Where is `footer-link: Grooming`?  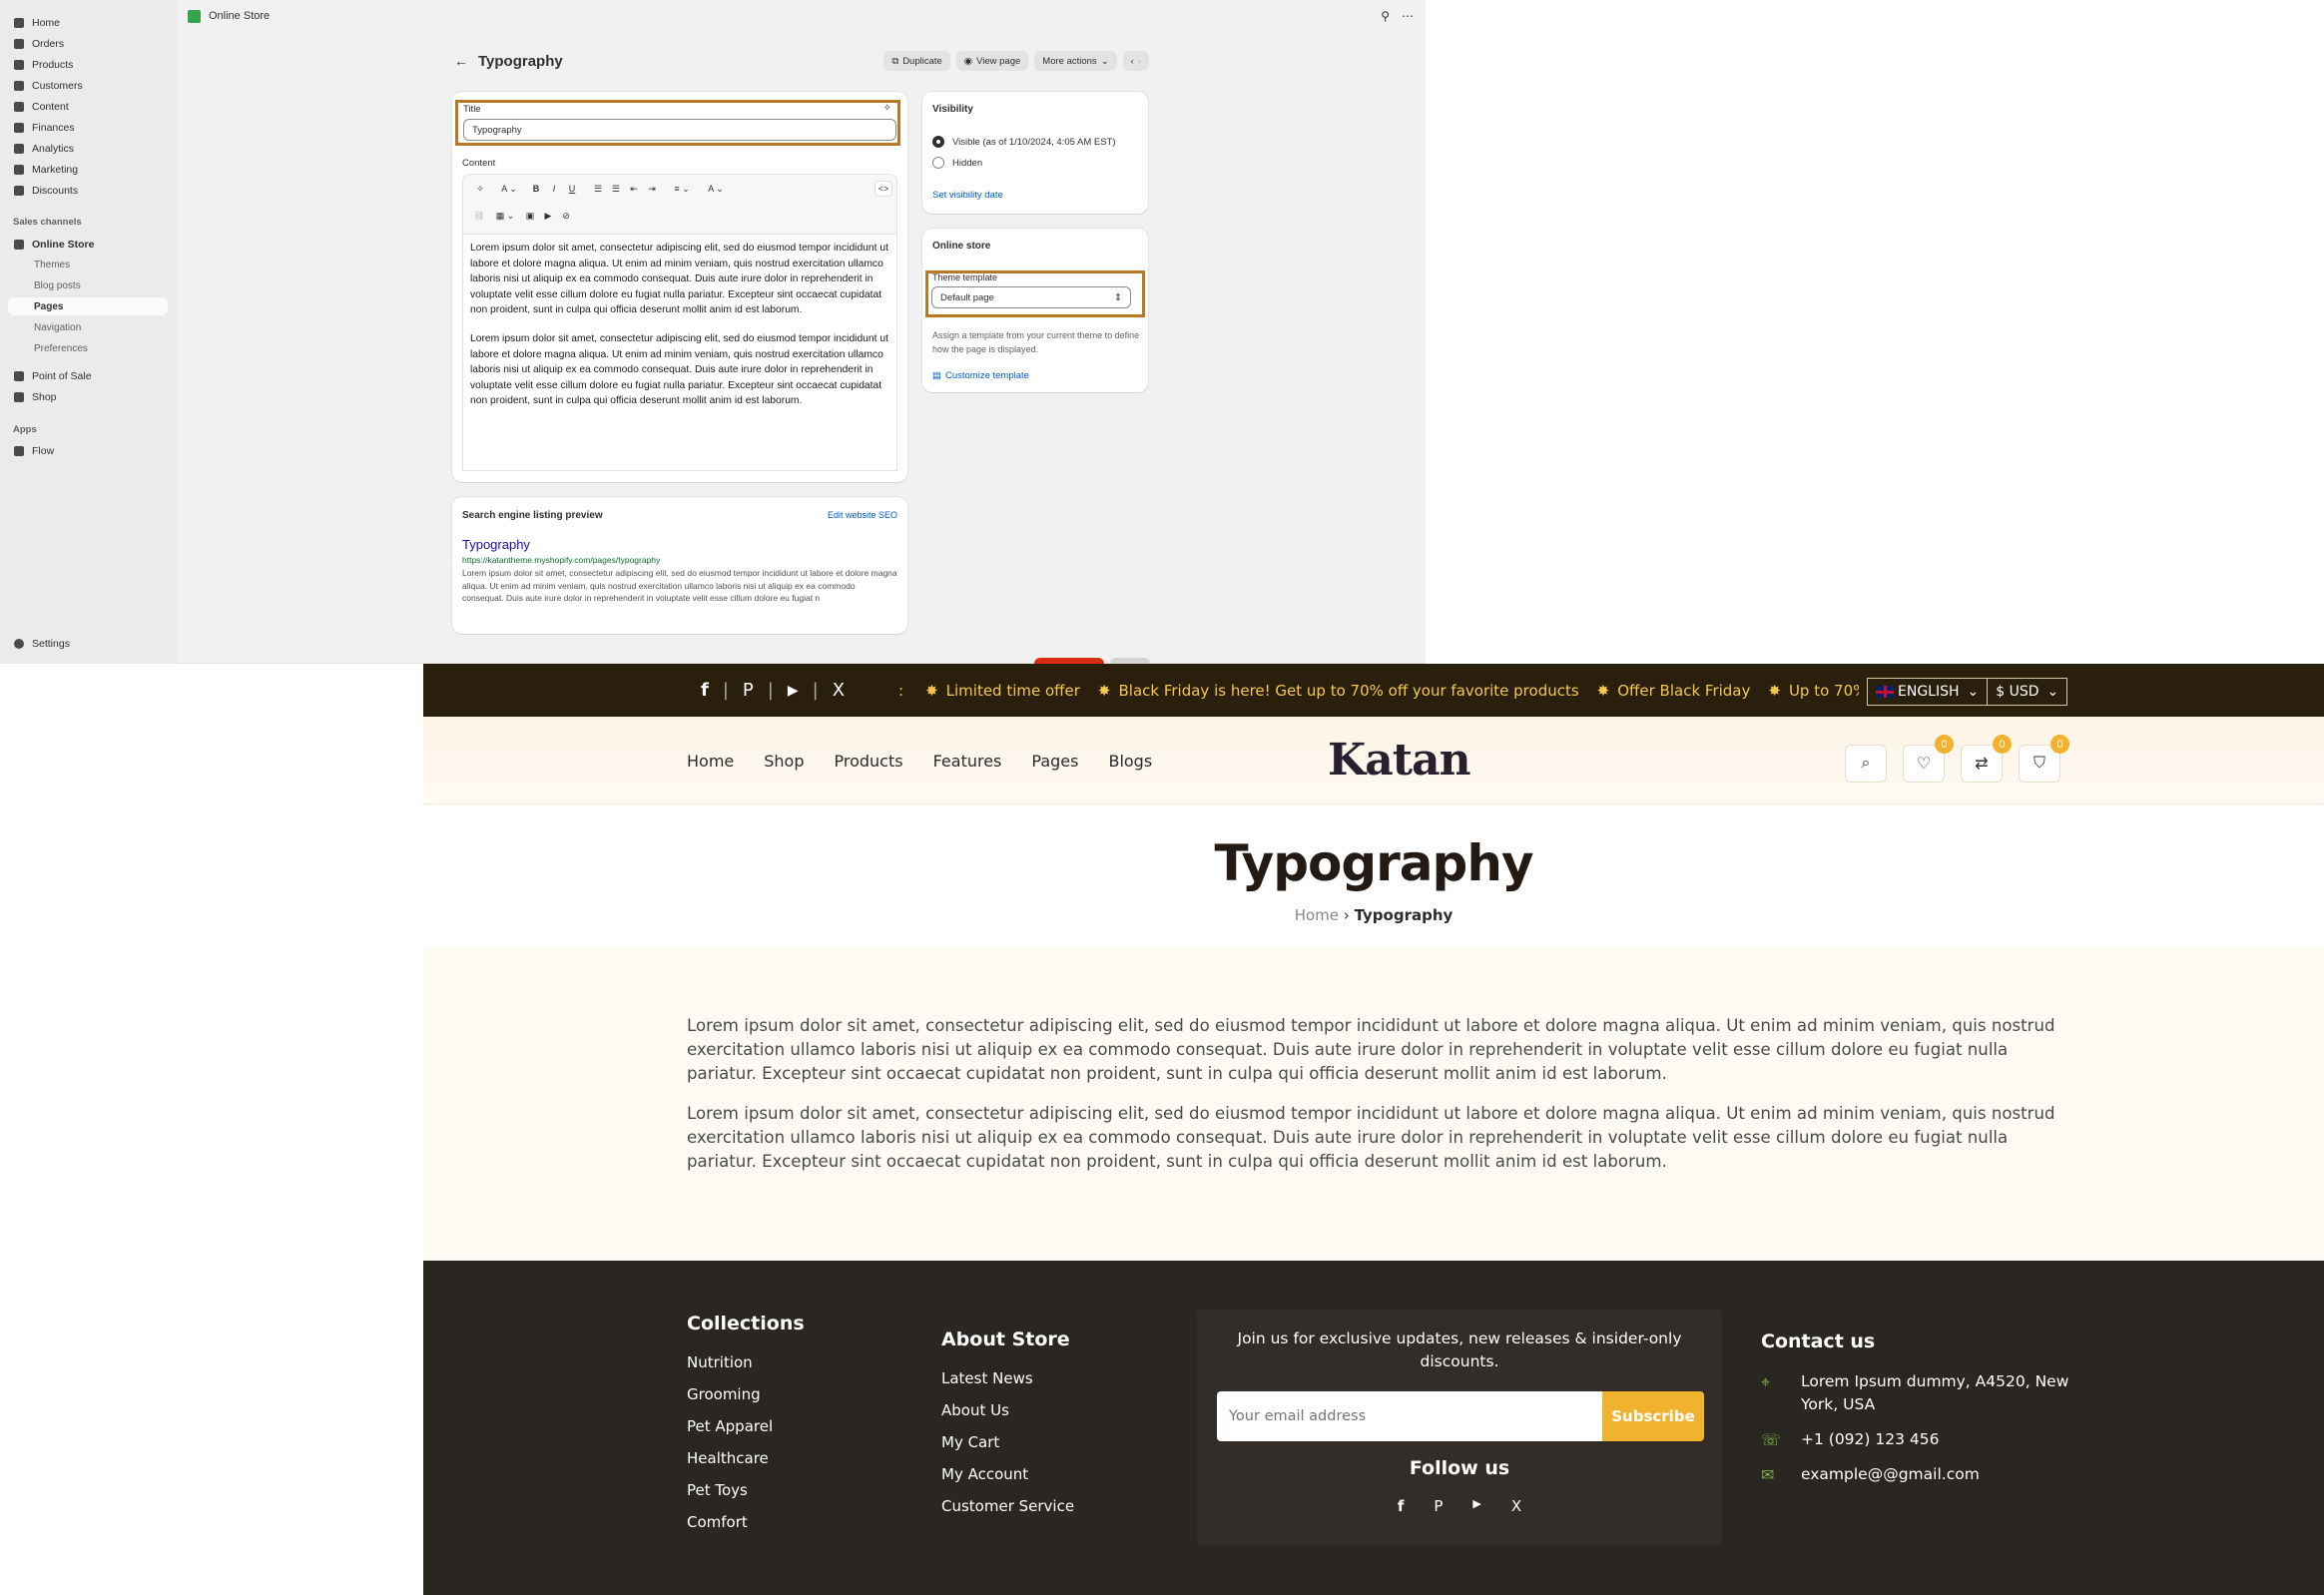 footer-link: Grooming is located at coordinates (746, 1400).